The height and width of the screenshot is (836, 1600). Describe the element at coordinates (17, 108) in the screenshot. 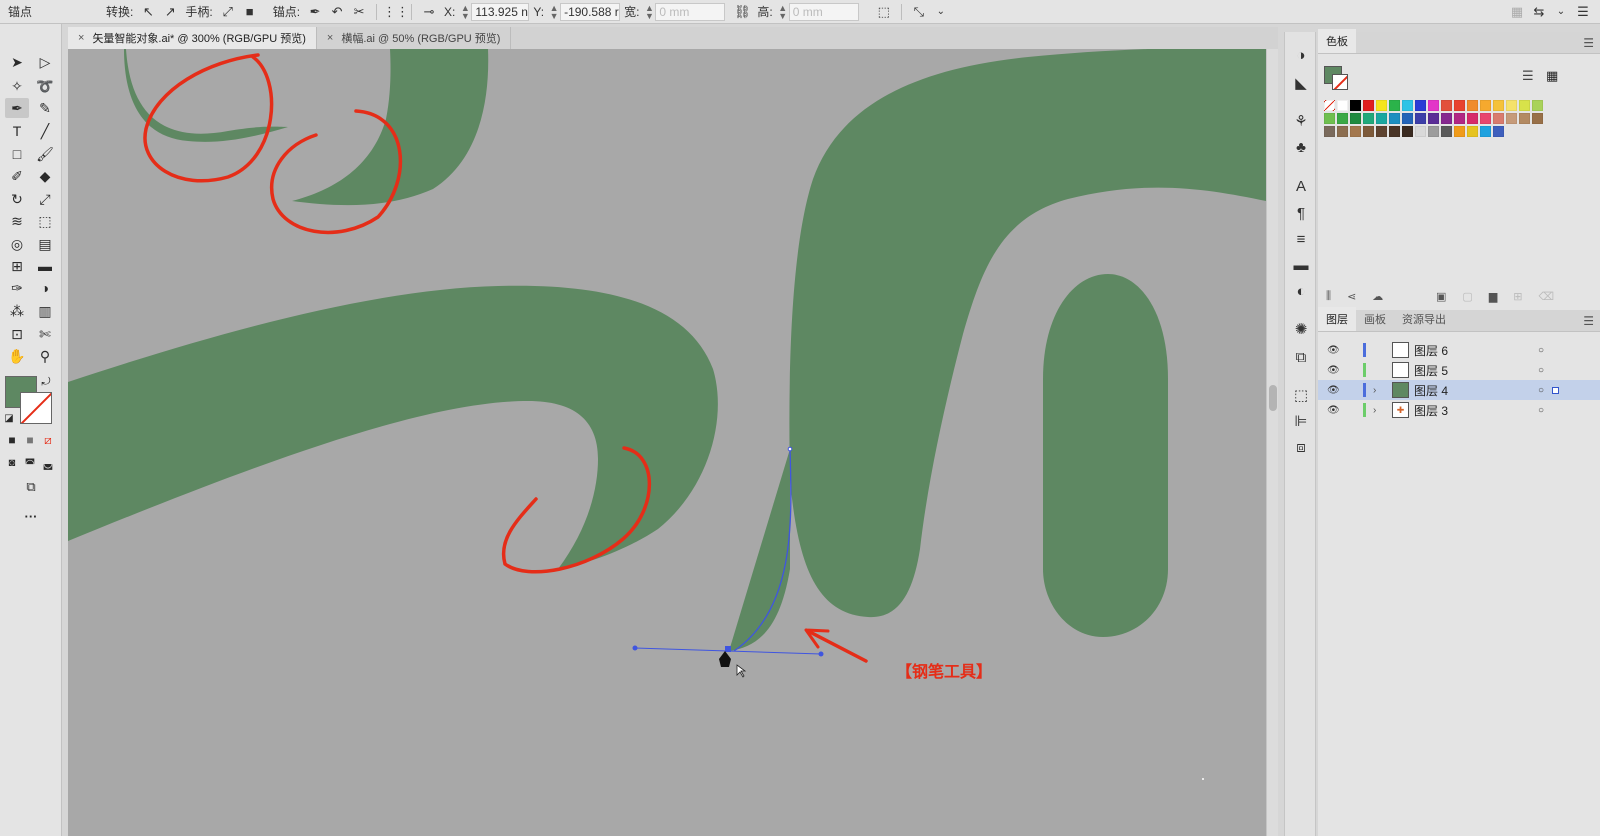

I see `pen-tool-icon: ✒` at that location.